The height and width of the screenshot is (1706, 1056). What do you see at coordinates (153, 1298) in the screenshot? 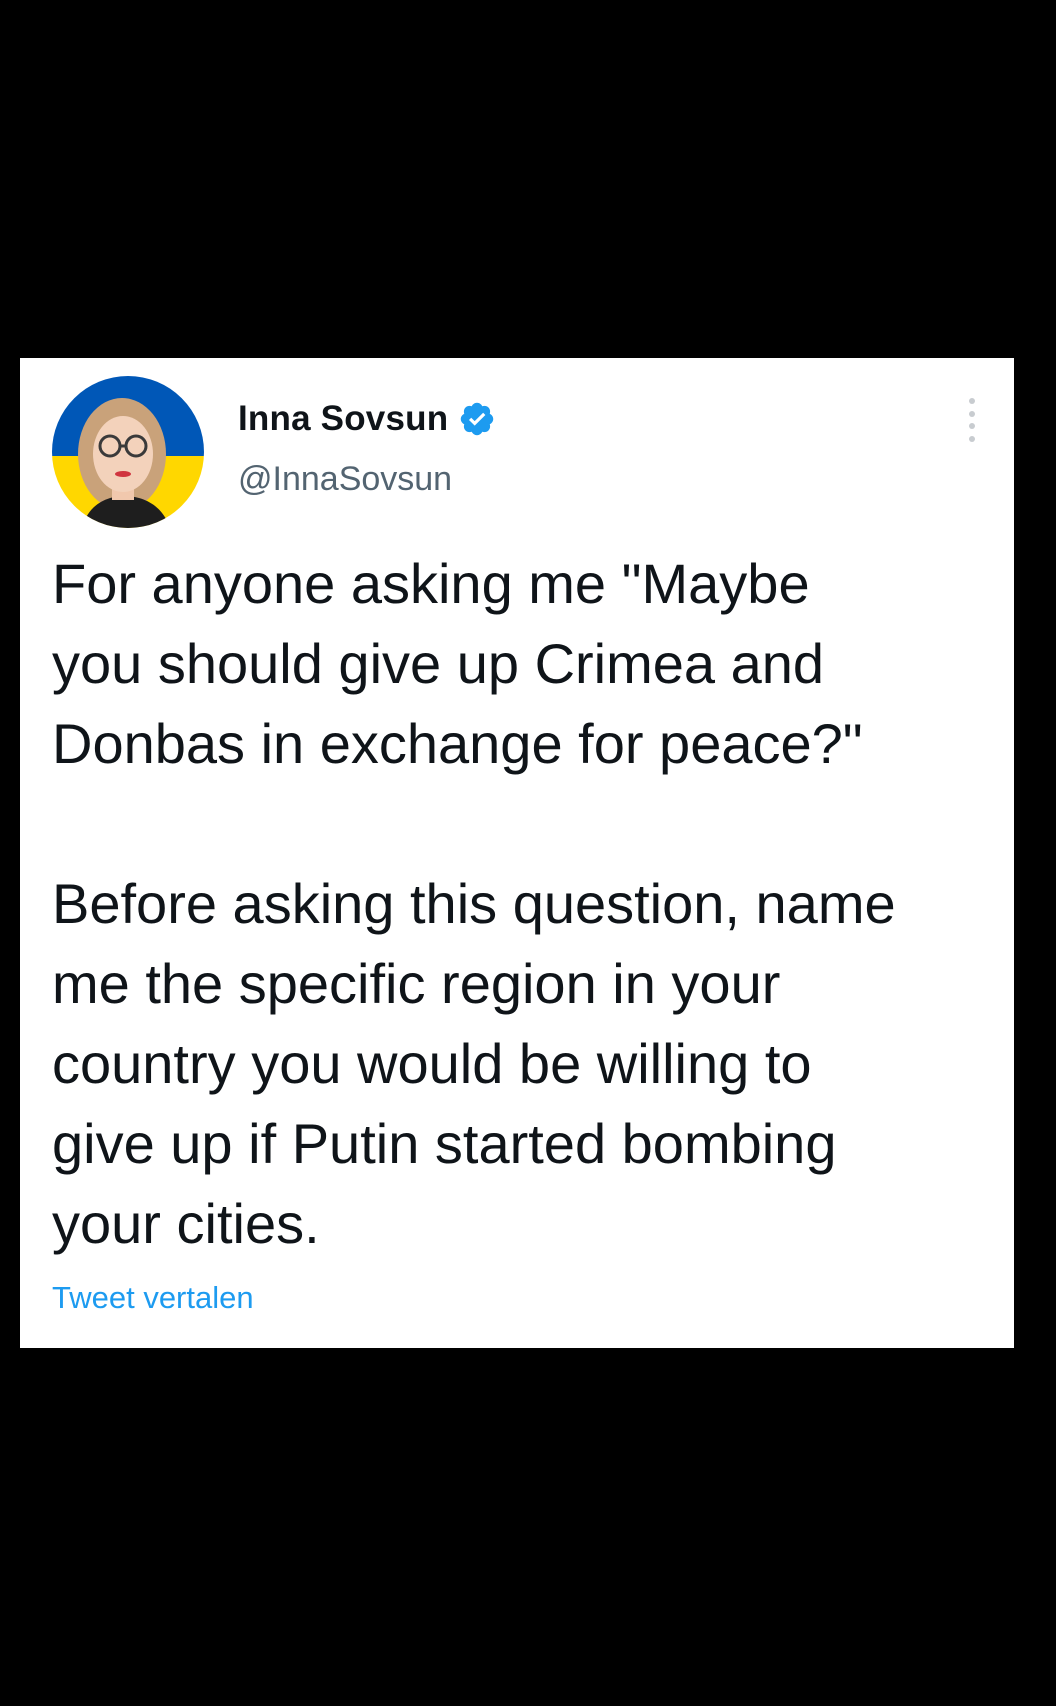
I see `translate-tweet-link: Tweet vertalen` at bounding box center [153, 1298].